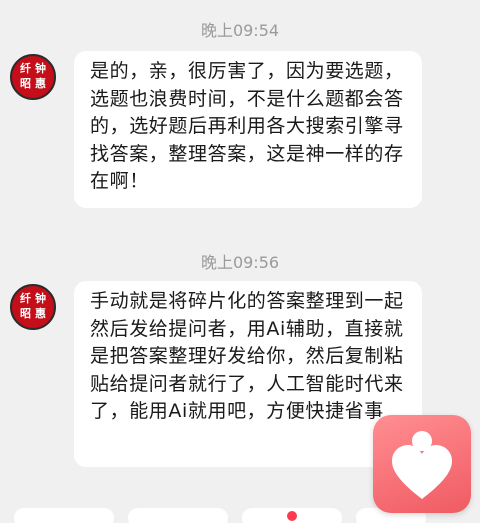 The height and width of the screenshot is (523, 480). What do you see at coordinates (240, 30) in the screenshot?
I see `message-timestamp: 晚上09:54` at bounding box center [240, 30].